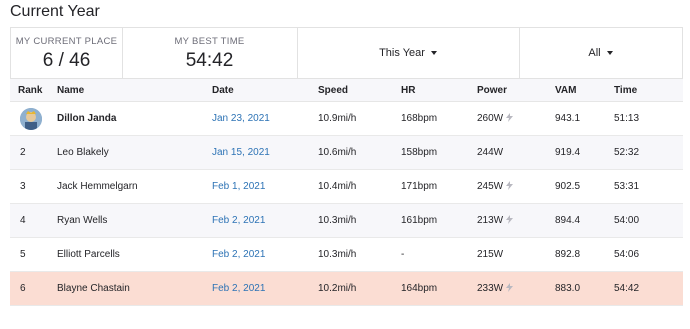 The height and width of the screenshot is (329, 690). Describe the element at coordinates (209, 60) in the screenshot. I see `best-time-value: 54:42` at that location.